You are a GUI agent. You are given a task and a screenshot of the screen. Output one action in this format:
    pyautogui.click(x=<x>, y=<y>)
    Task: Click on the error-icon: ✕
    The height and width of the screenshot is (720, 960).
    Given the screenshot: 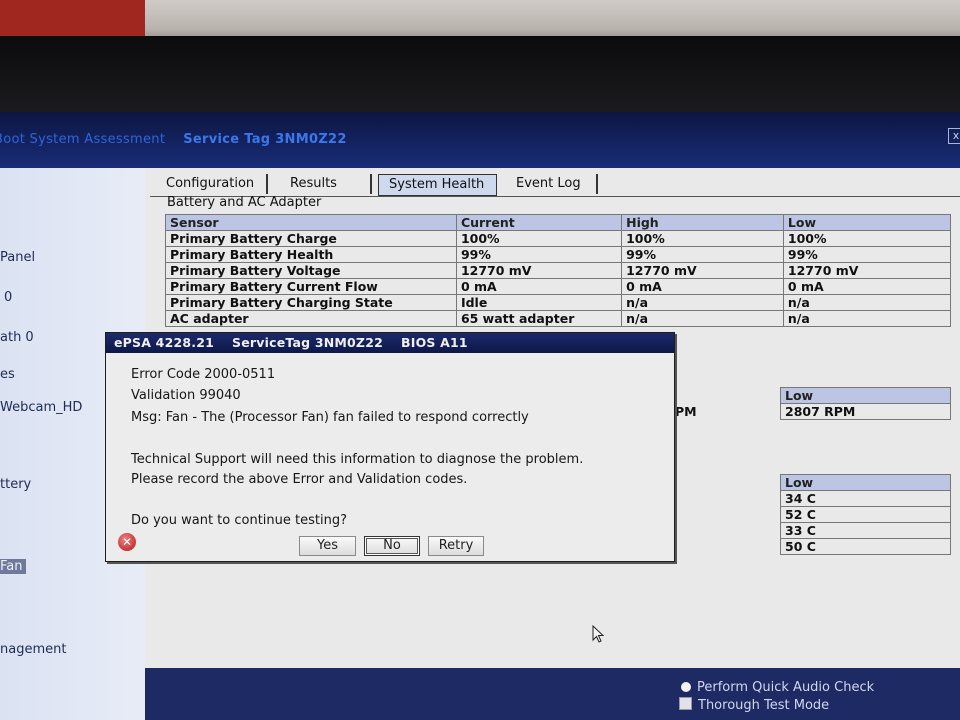 What is the action you would take?
    pyautogui.click(x=127, y=542)
    